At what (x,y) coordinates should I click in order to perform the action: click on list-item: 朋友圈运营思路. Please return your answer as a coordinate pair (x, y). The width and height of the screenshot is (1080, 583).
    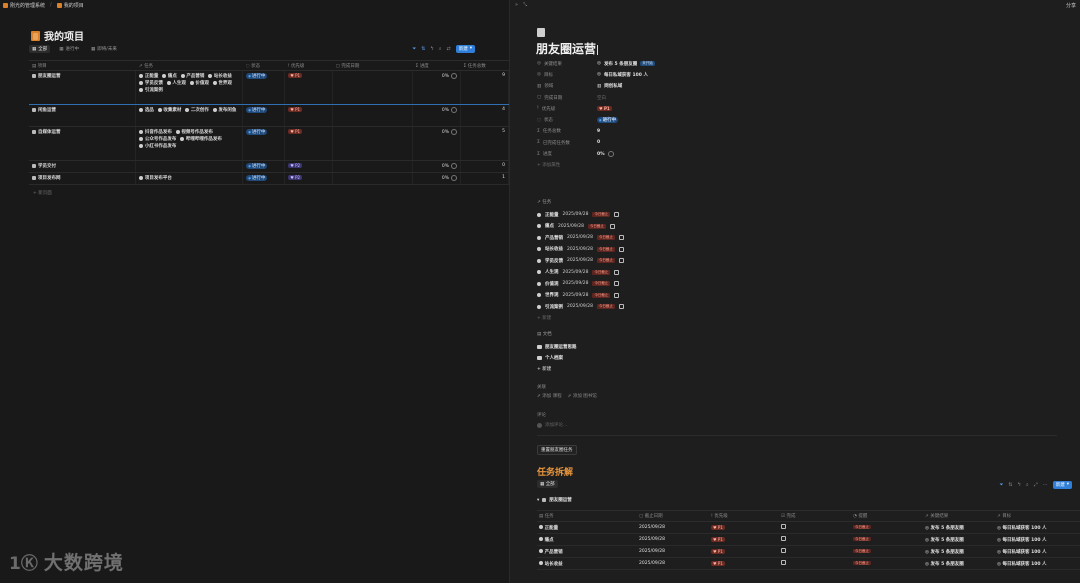
    Looking at the image, I should click on (557, 346).